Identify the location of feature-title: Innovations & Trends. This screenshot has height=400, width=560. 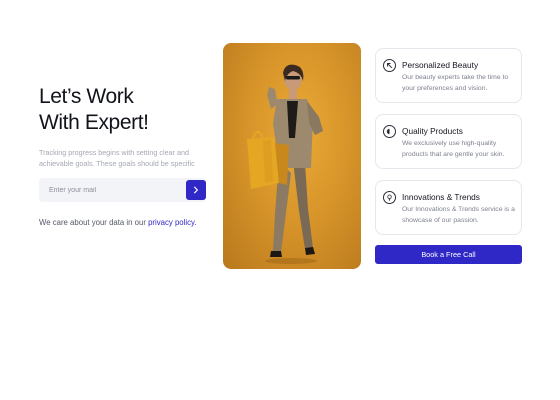
(441, 197).